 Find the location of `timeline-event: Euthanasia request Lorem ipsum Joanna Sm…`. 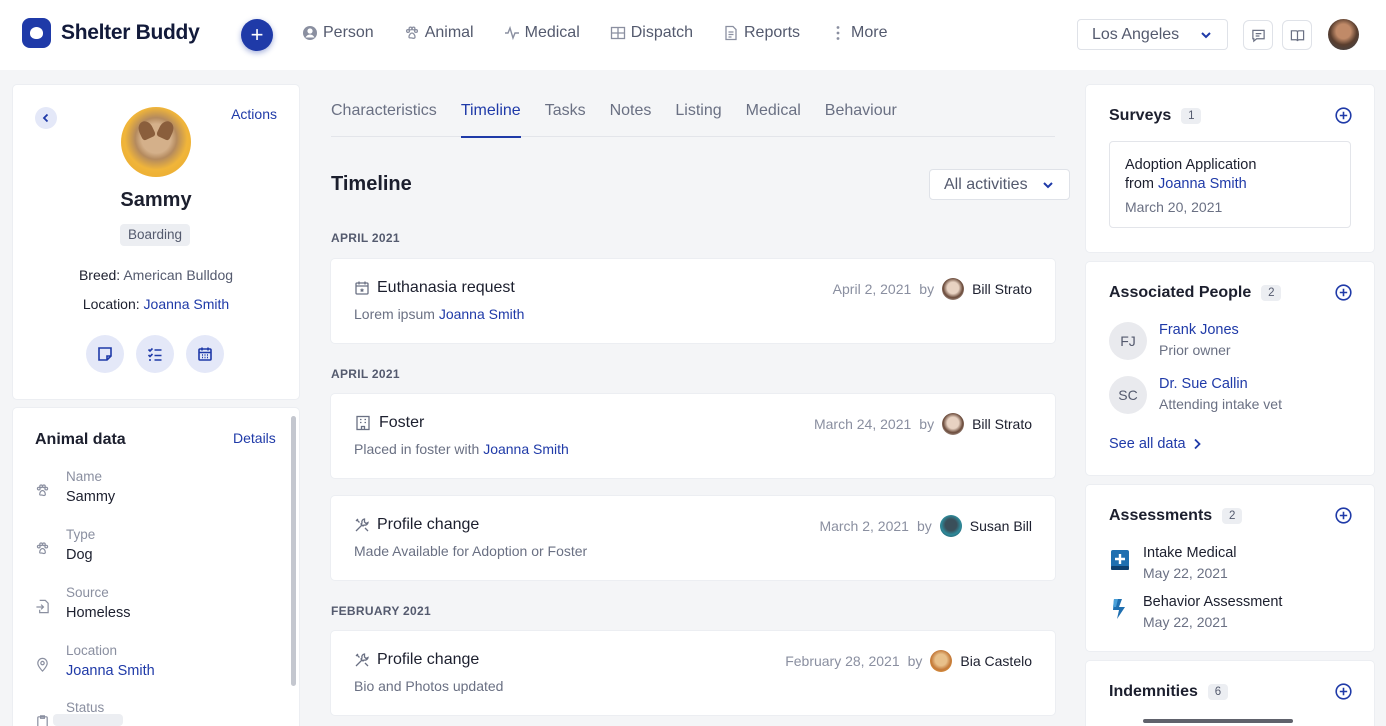

timeline-event: Euthanasia request Lorem ipsum Joanna Sm… is located at coordinates (693, 301).